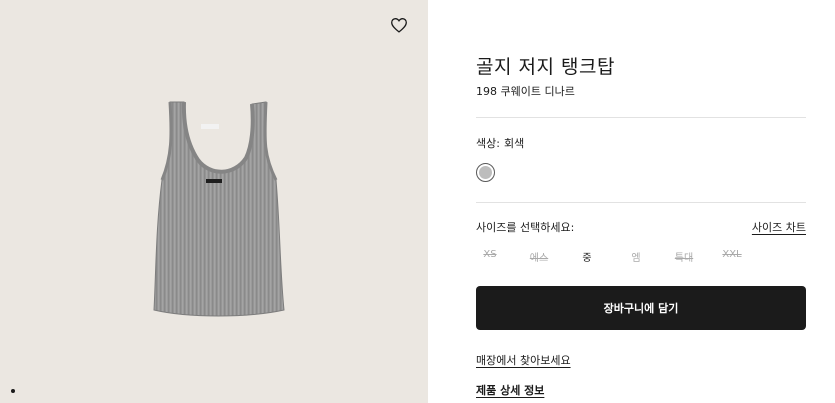  Describe the element at coordinates (523, 360) in the screenshot. I see `find-in-store-link: 매장에서 찾아보세요` at that location.